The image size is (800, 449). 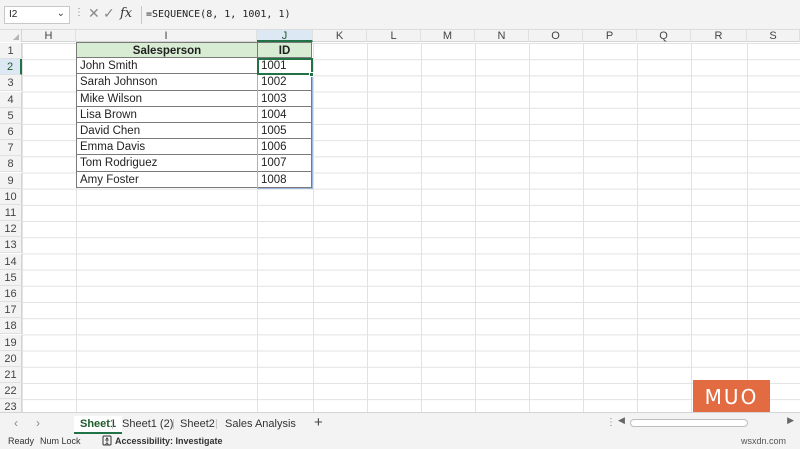 What do you see at coordinates (126, 13) in the screenshot?
I see `insert-function-icon: fx` at bounding box center [126, 13].